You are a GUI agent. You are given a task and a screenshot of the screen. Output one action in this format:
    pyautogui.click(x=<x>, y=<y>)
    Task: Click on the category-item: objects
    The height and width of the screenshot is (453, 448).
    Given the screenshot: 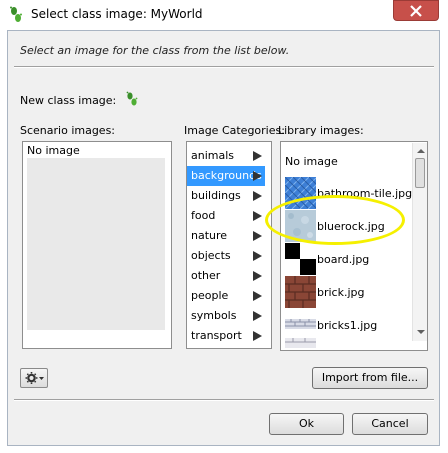 What is the action you would take?
    pyautogui.click(x=226, y=256)
    